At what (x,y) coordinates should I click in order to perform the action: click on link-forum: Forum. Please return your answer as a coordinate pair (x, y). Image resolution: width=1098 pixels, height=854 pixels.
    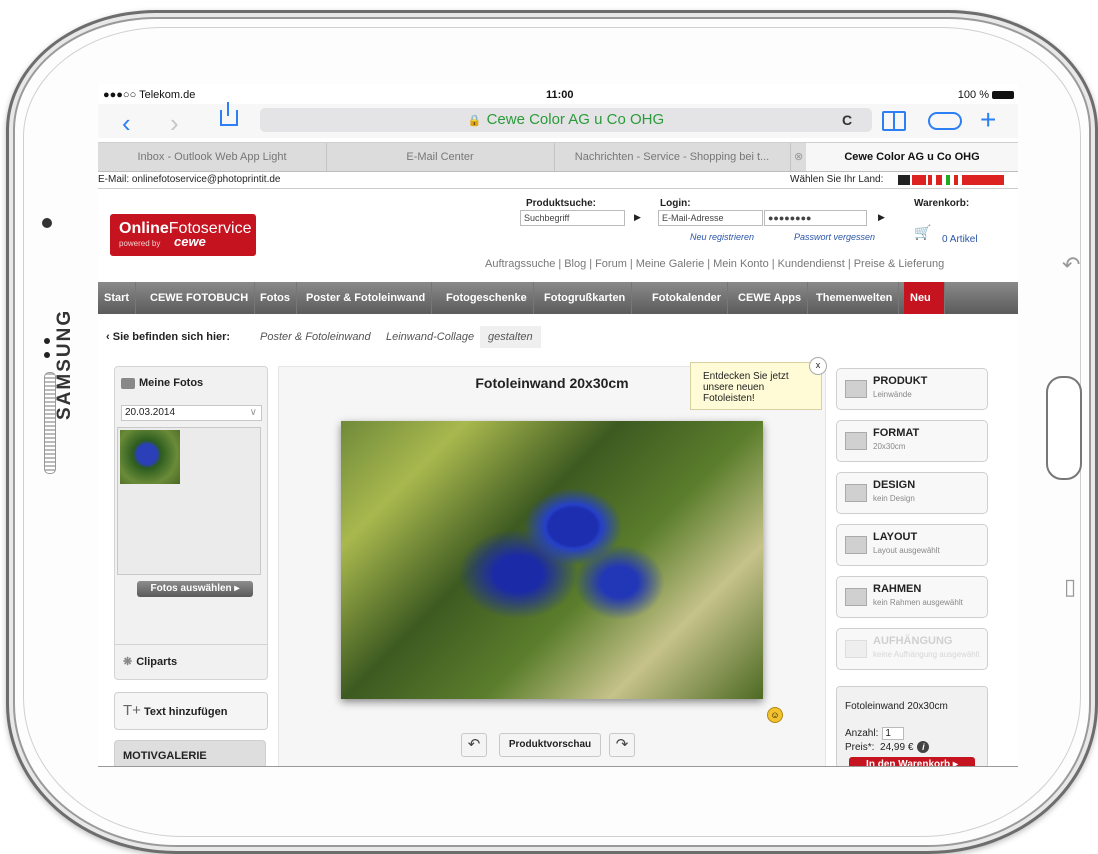
    Looking at the image, I should click on (611, 264).